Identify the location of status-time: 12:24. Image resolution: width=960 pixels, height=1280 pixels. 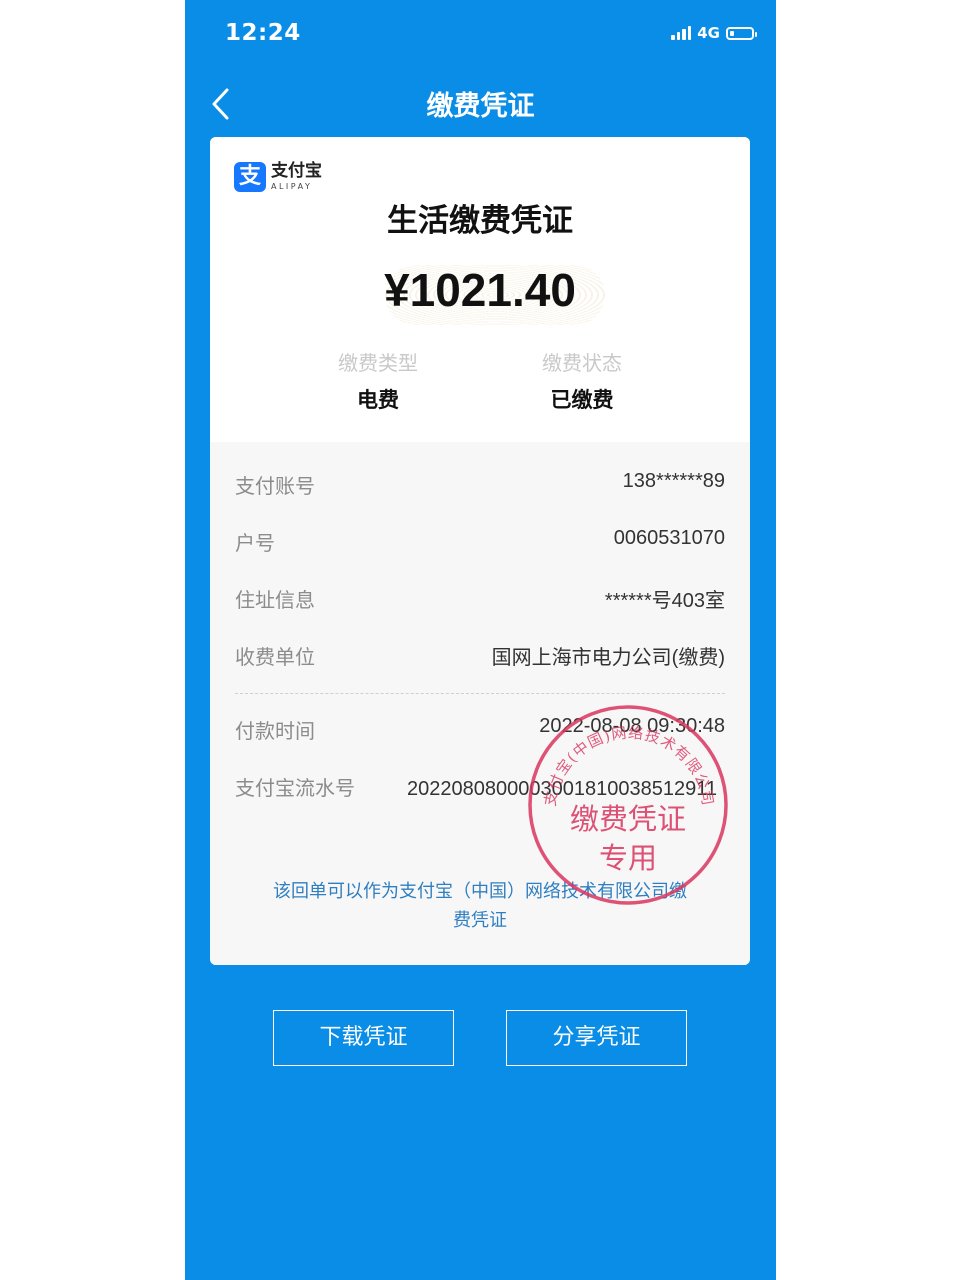
(263, 33).